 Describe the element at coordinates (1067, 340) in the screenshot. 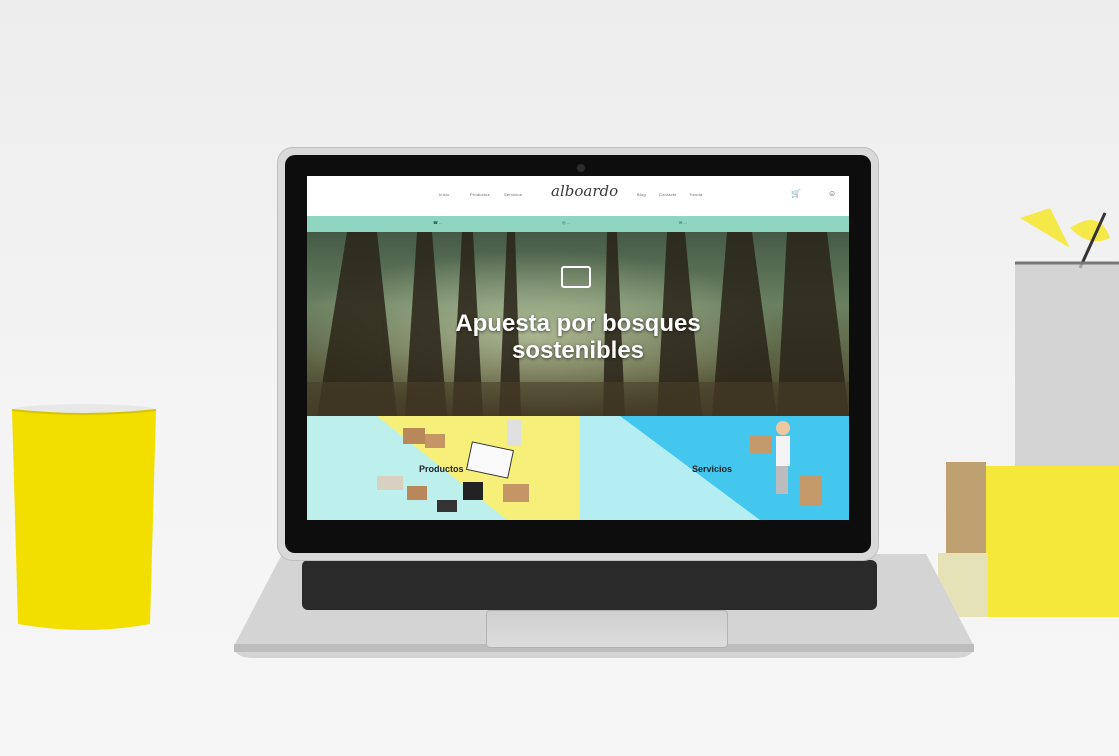

I see `pencil-basket` at that location.